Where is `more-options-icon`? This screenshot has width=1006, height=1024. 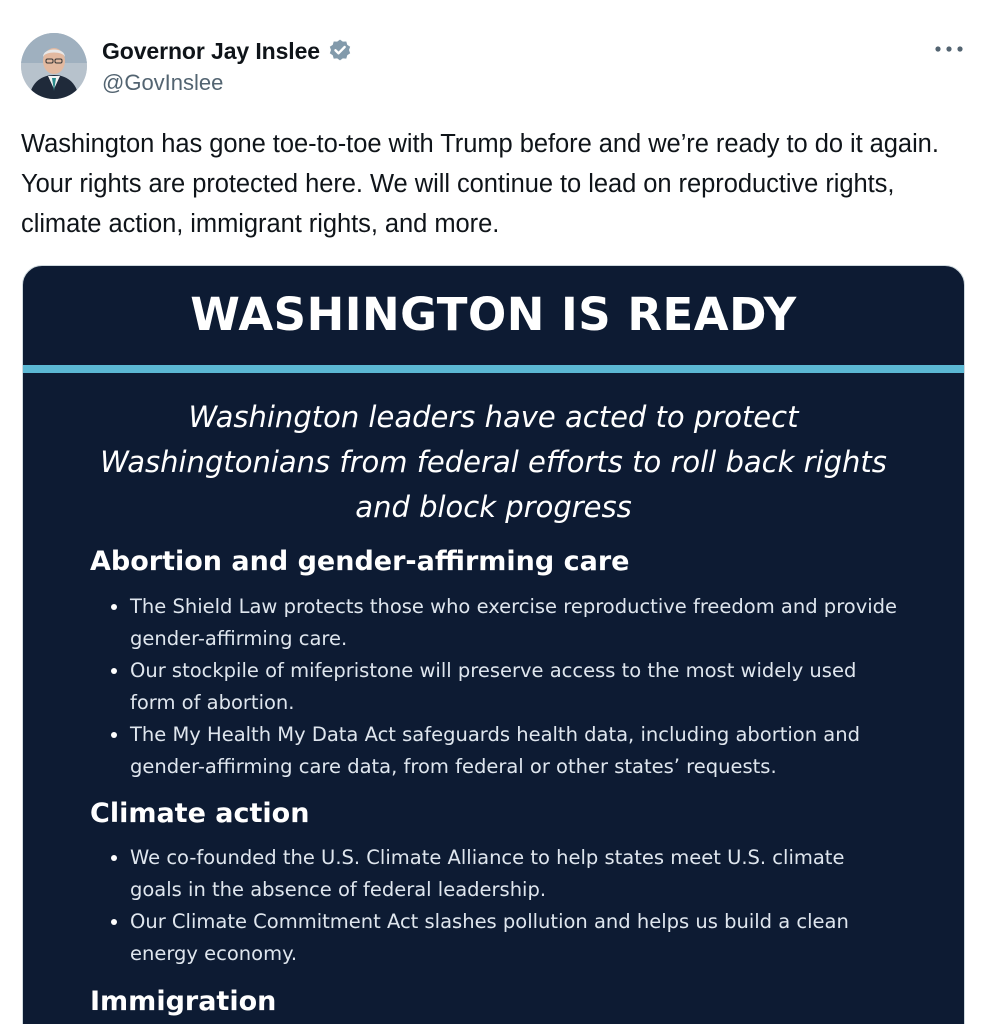 more-options-icon is located at coordinates (949, 49).